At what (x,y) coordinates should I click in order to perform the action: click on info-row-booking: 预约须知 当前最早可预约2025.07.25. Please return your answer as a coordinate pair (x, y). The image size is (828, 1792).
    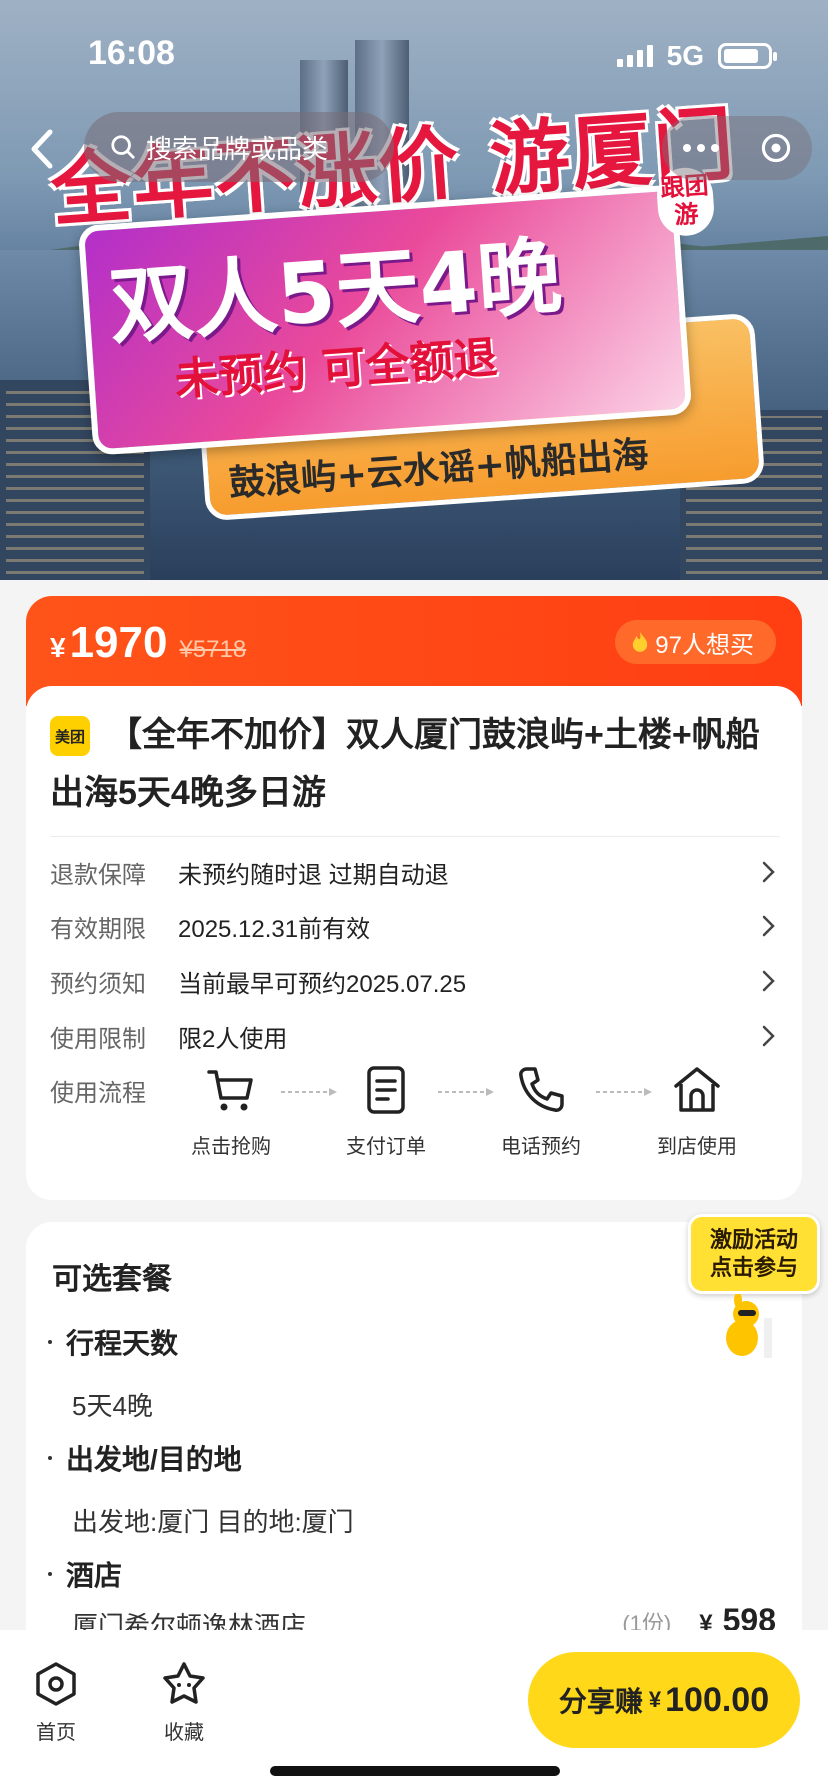
    Looking at the image, I should click on (415, 981).